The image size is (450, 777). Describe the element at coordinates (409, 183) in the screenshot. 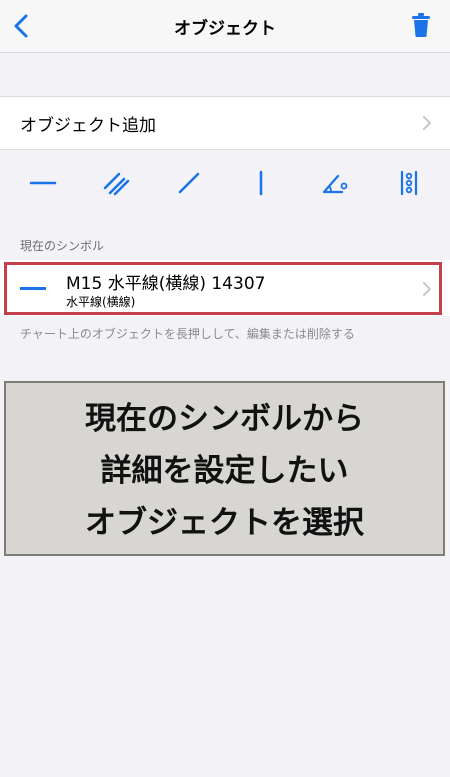

I see `more-tools-icon` at that location.